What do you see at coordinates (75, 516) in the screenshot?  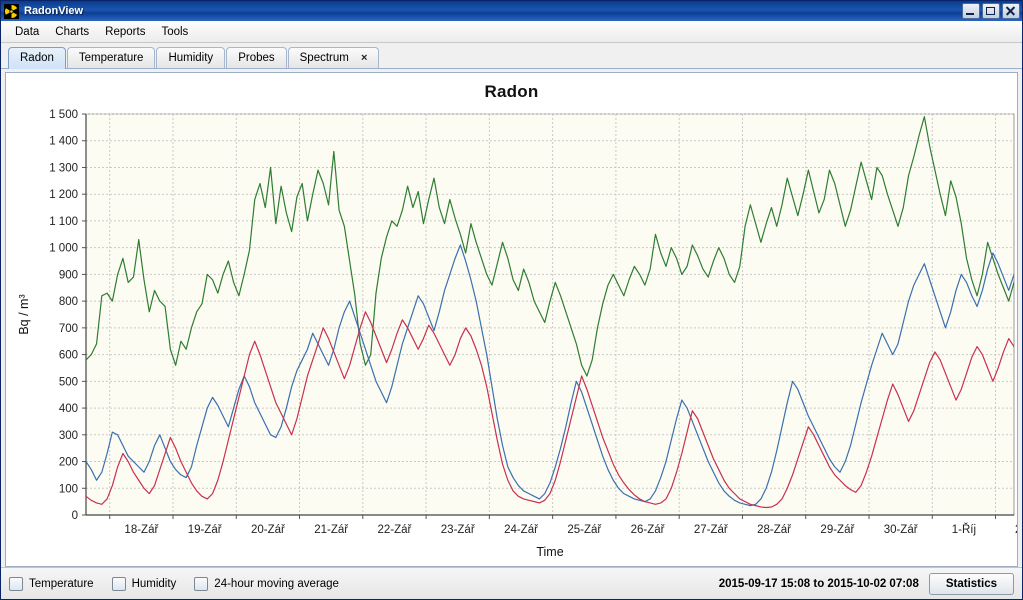 I see `y-axis-tick-label: 0` at bounding box center [75, 516].